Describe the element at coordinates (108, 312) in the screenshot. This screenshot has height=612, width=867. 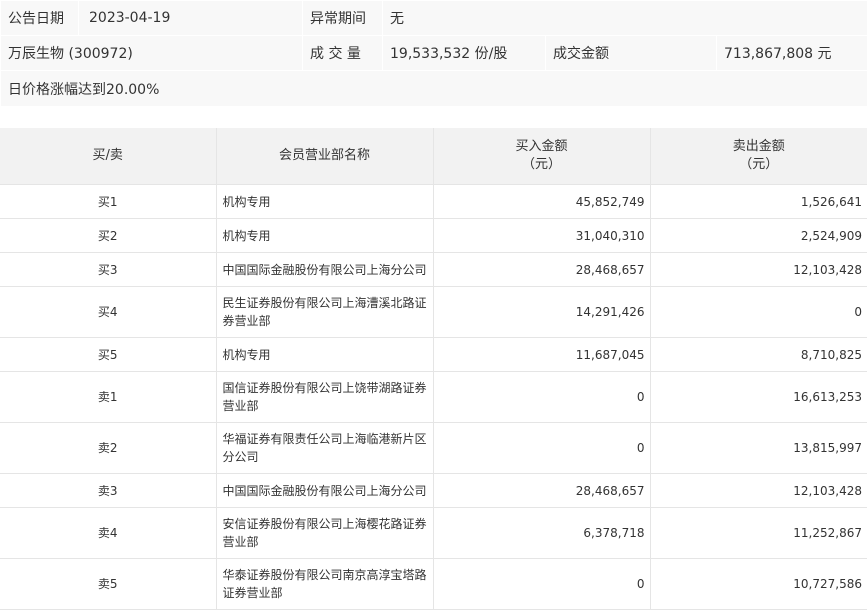
I see `row-direction: 买4` at that location.